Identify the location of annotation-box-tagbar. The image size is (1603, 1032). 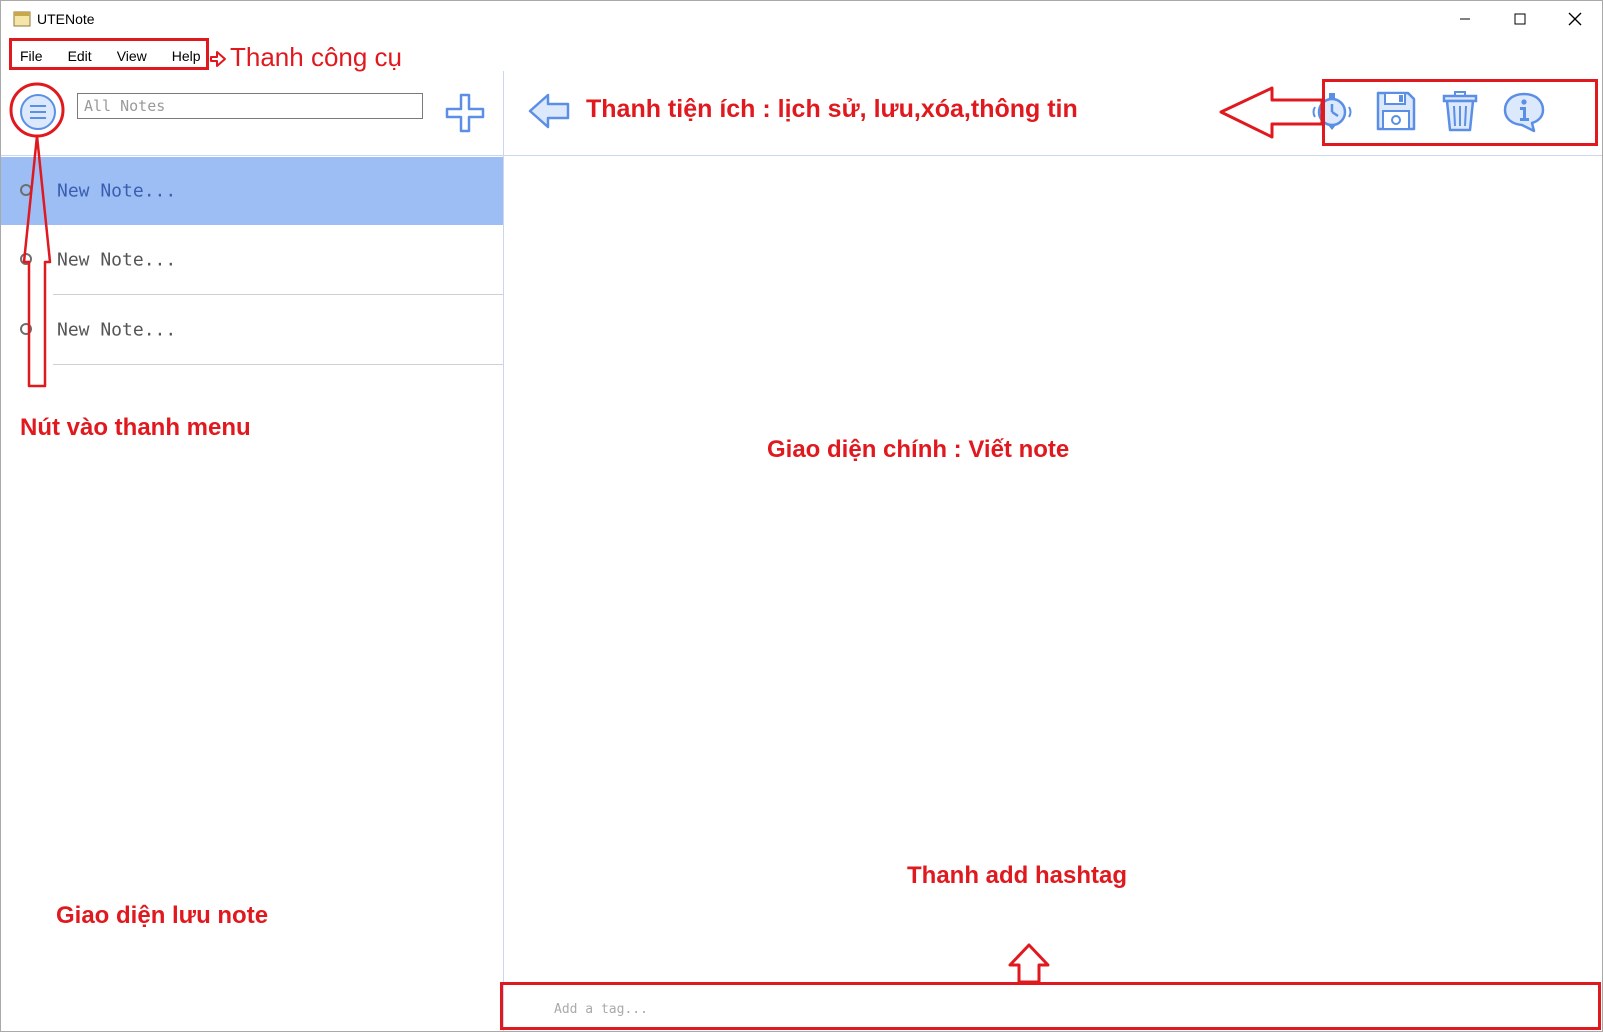
(1050, 1006).